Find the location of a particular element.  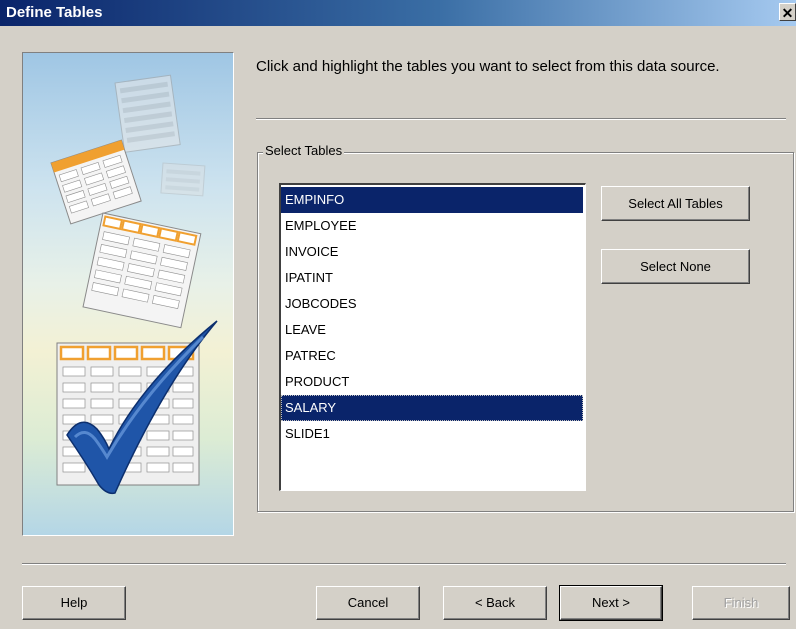

close-button: ✕ is located at coordinates (787, 12).